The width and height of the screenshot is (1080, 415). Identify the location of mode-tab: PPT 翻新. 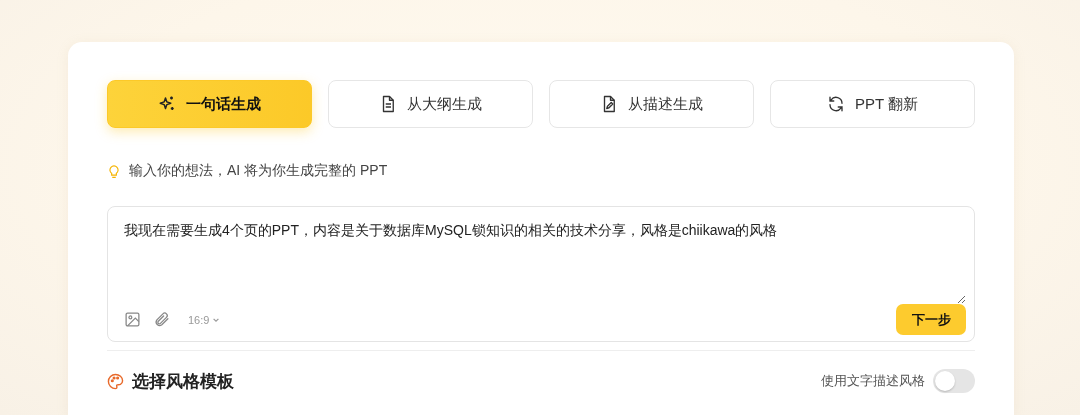
(872, 104).